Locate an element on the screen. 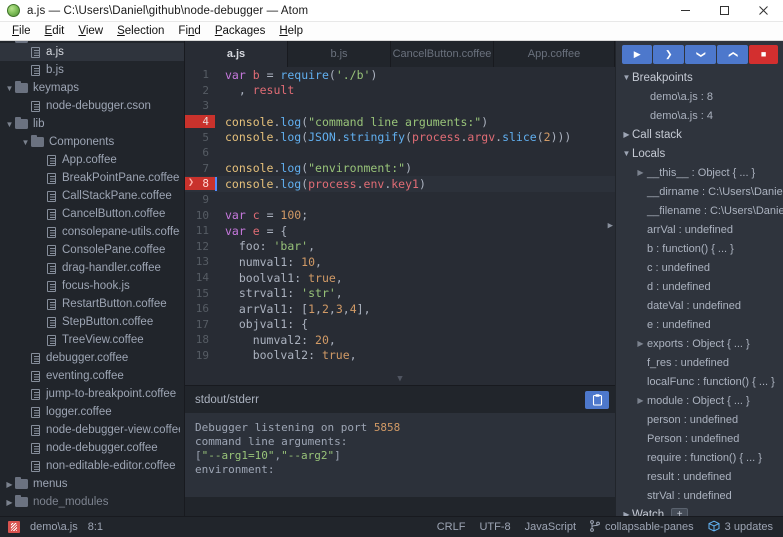 Image resolution: width=783 pixels, height=537 pixels. status-file-path: demo\a.js is located at coordinates (54, 527).